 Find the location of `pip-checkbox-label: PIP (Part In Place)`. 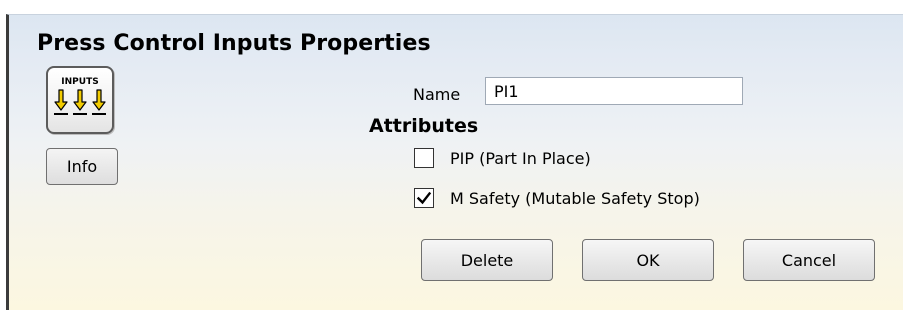

pip-checkbox-label: PIP (Part In Place) is located at coordinates (520, 158).